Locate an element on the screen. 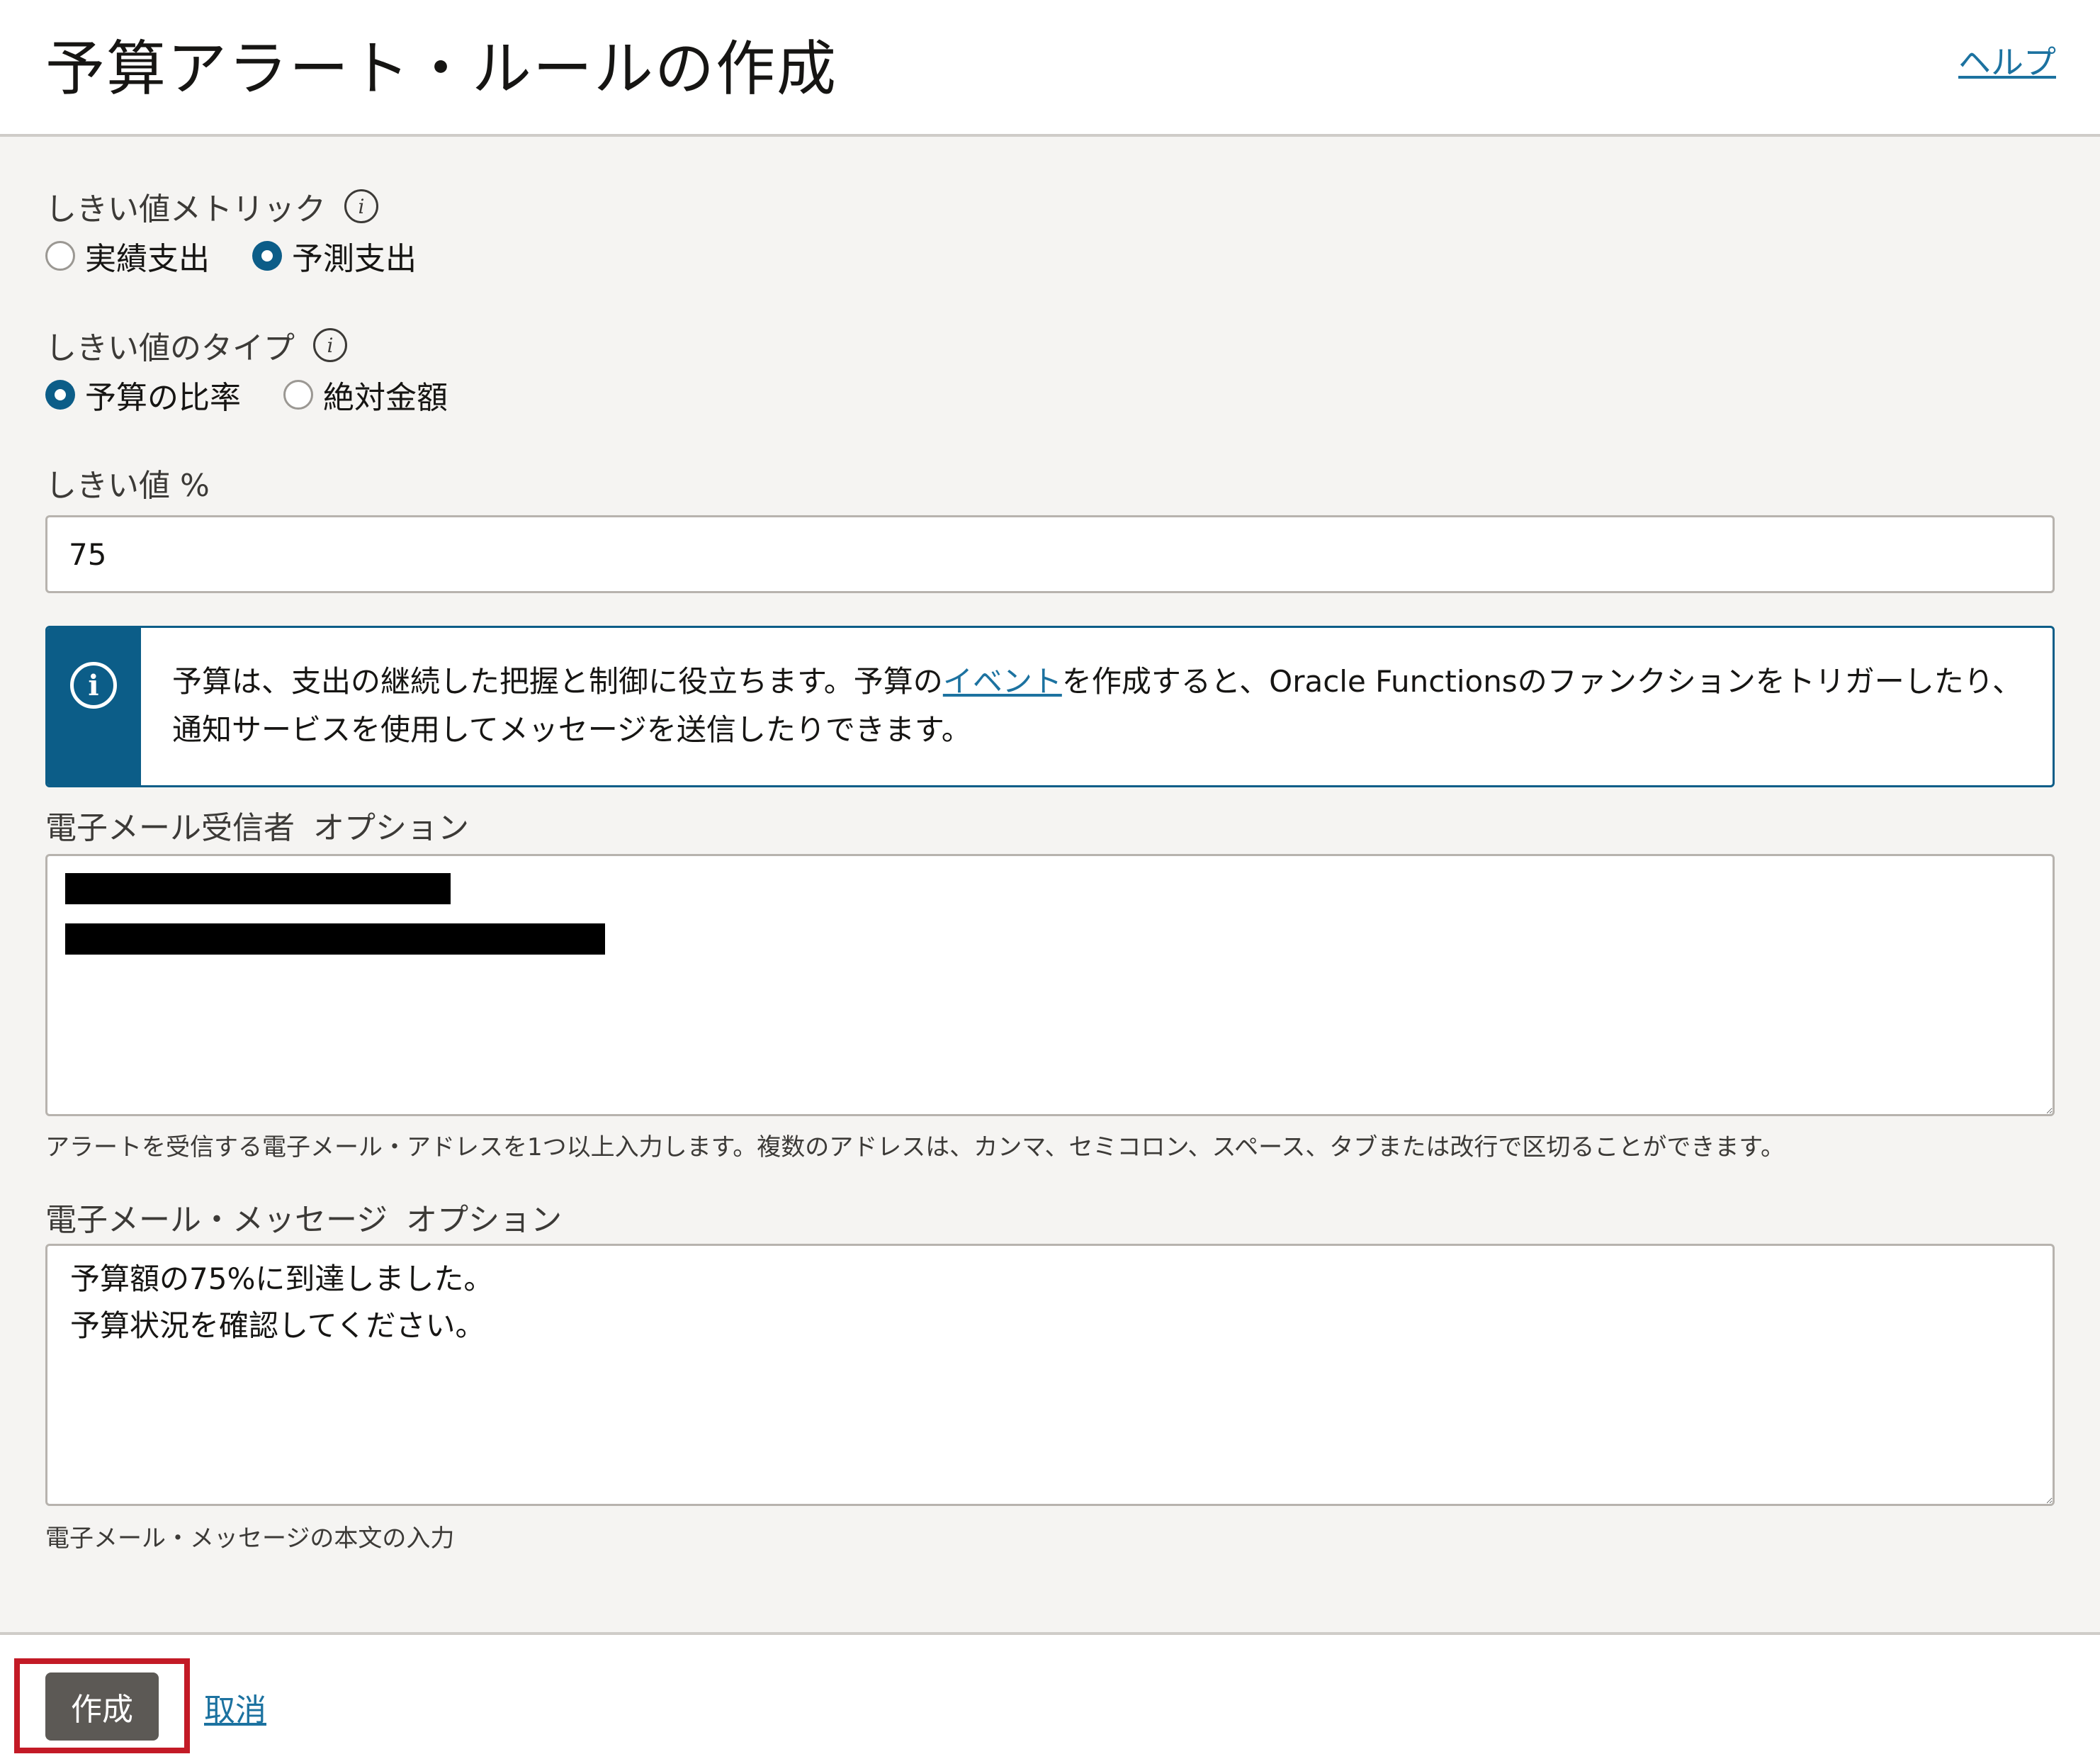 Image resolution: width=2100 pixels, height=1754 pixels. threshold-metric-label-text: しきい値メトリック is located at coordinates (185, 209).